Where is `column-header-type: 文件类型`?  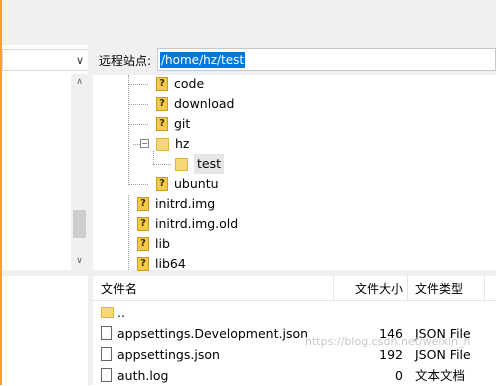 column-header-type: 文件类型 is located at coordinates (439, 289).